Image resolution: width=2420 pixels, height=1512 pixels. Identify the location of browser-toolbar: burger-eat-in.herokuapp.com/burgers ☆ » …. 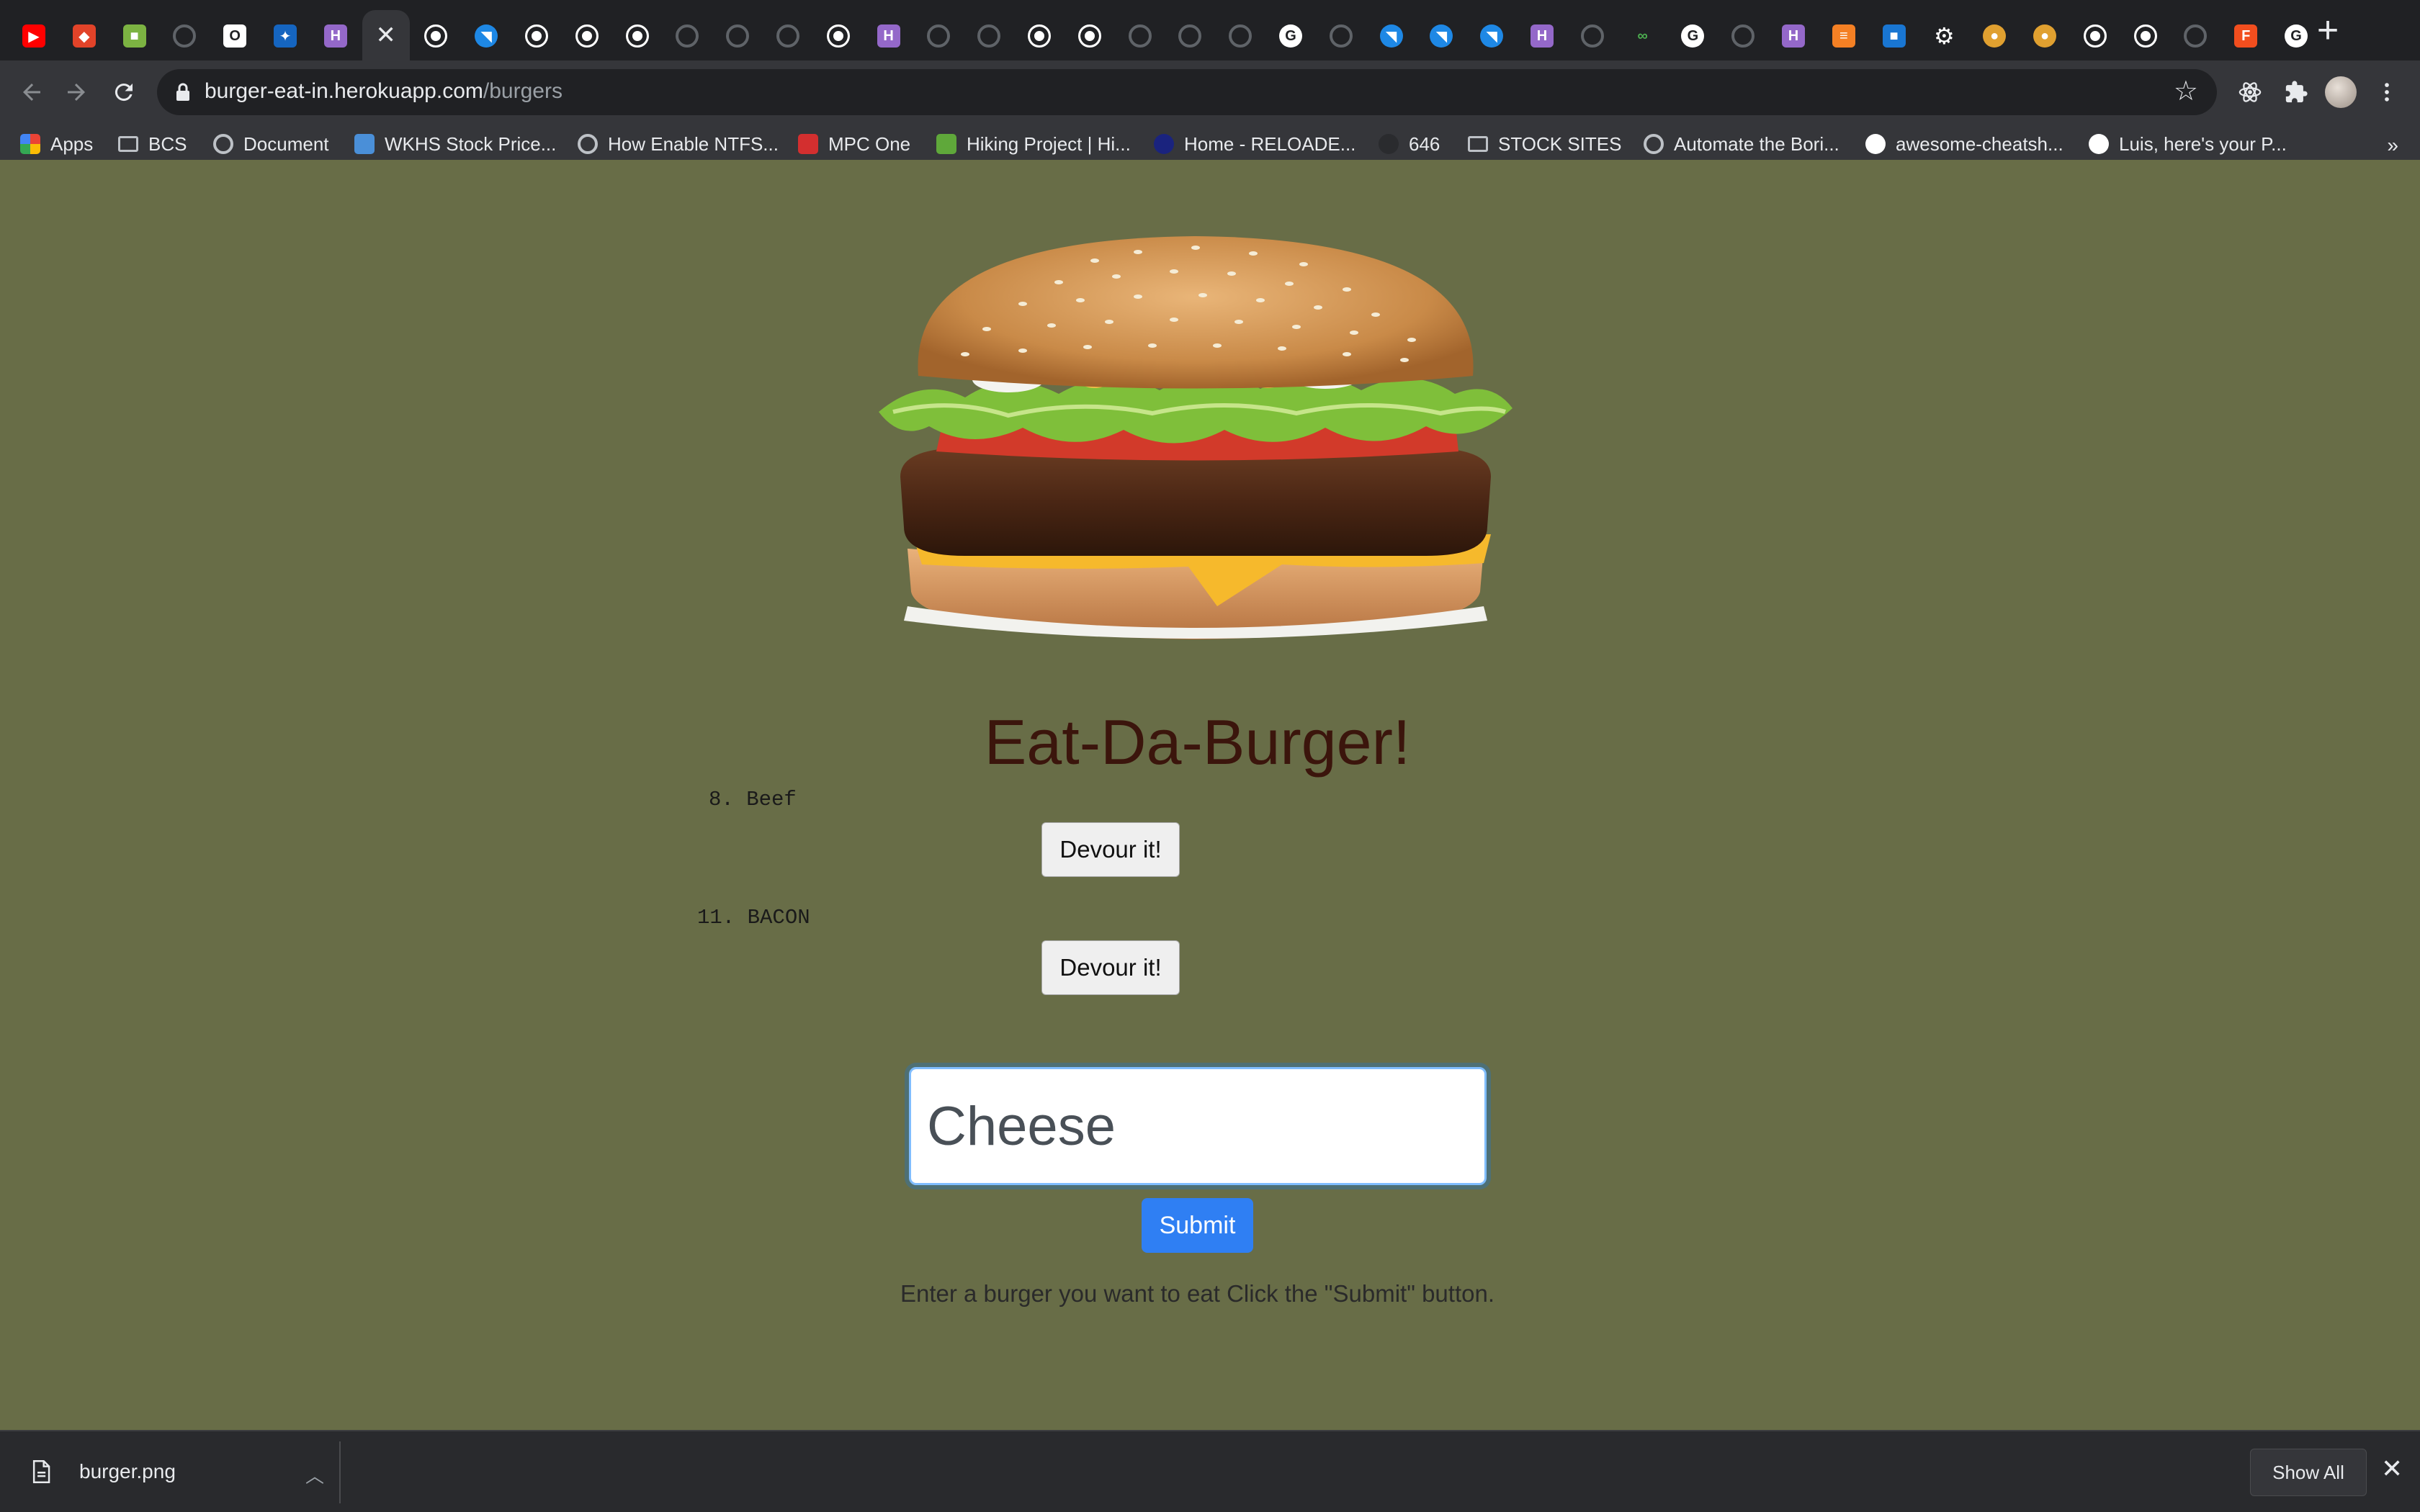
(1210, 115).